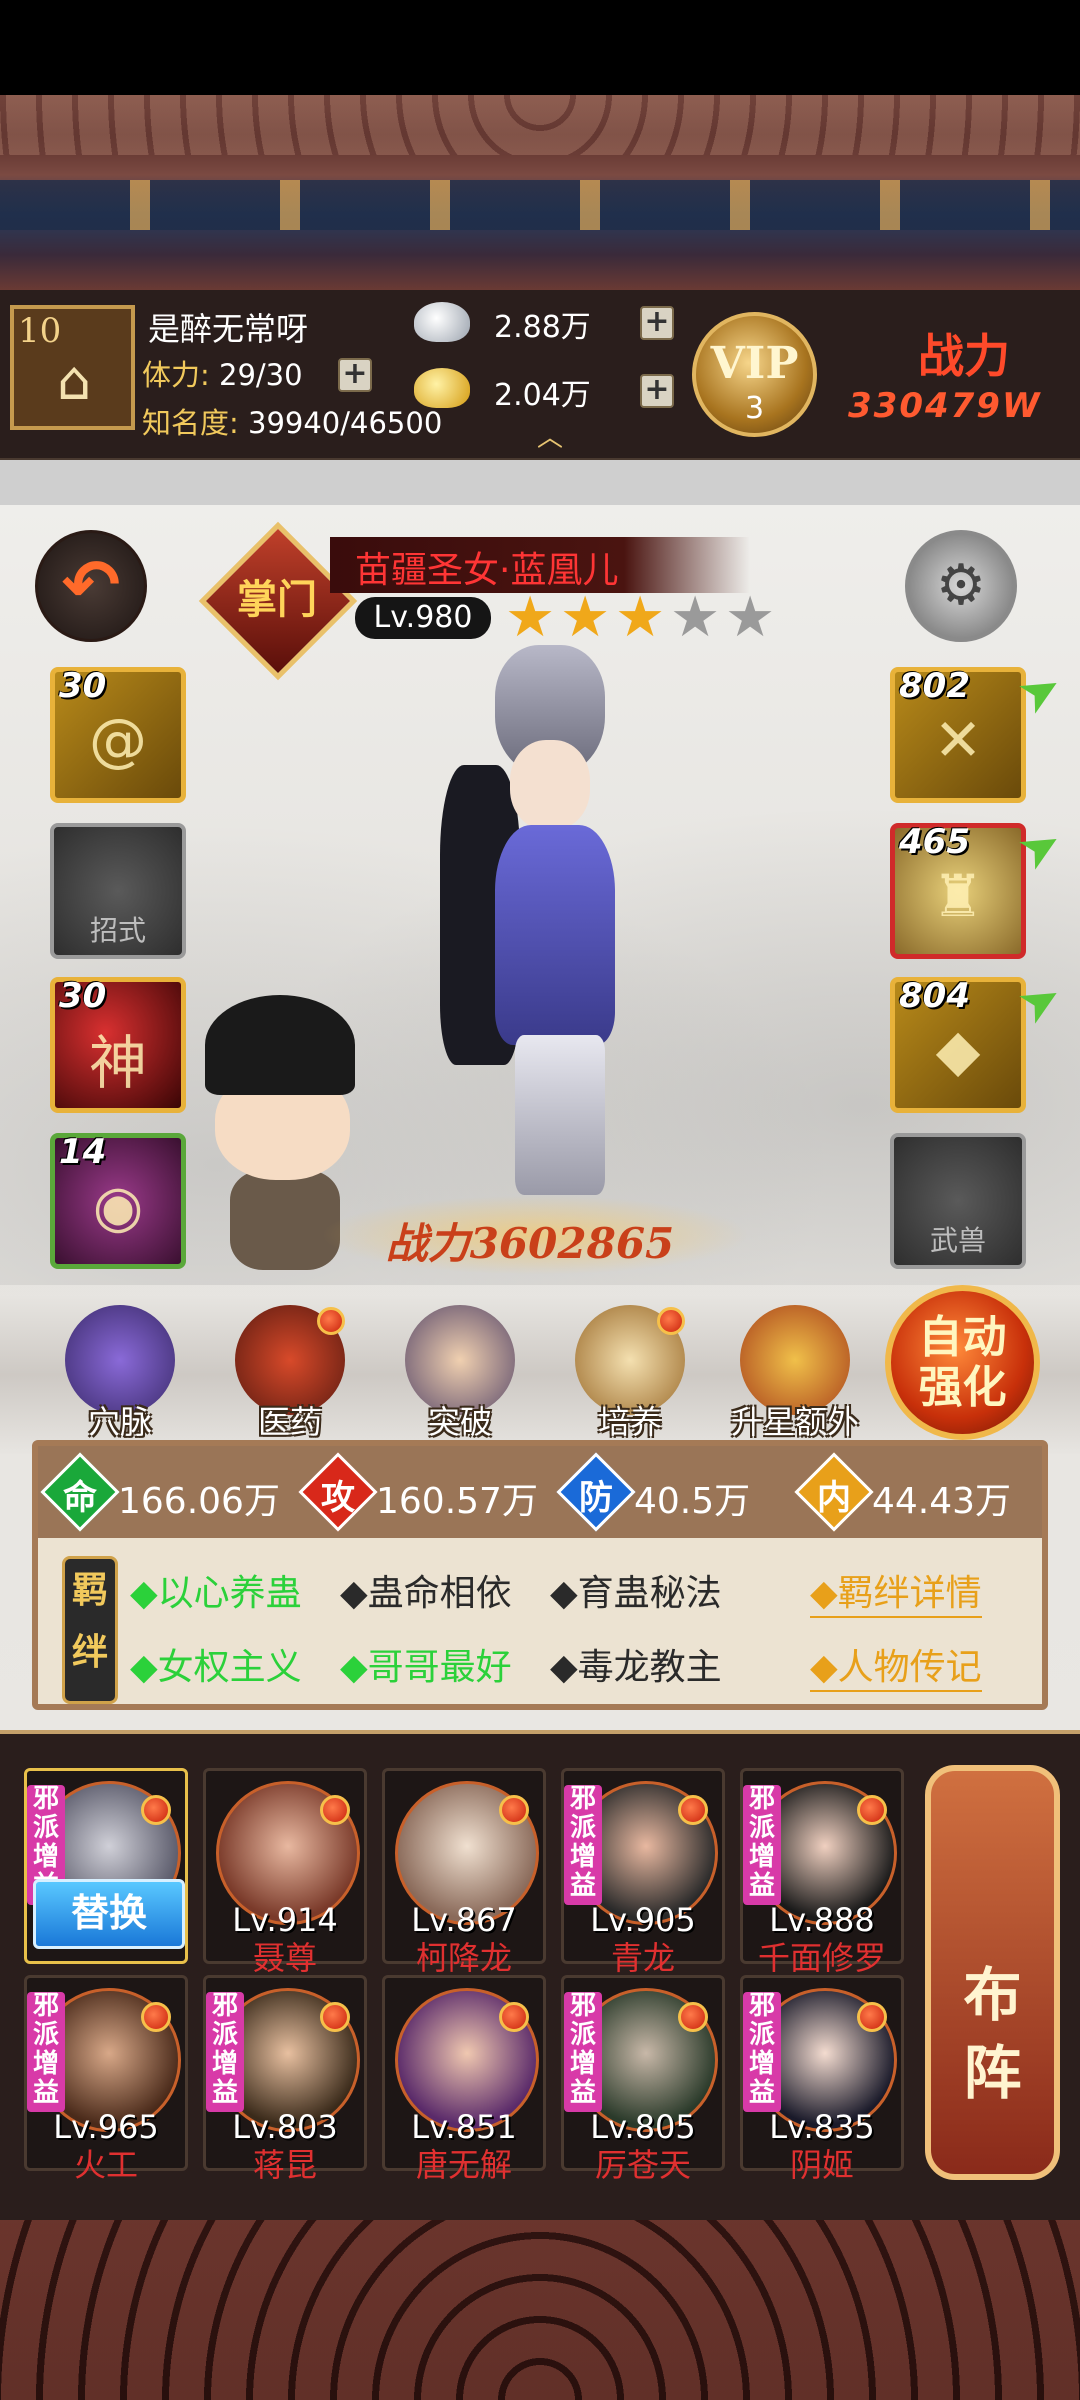  What do you see at coordinates (958, 1050) in the screenshot?
I see `gems-icon: ◆` at bounding box center [958, 1050].